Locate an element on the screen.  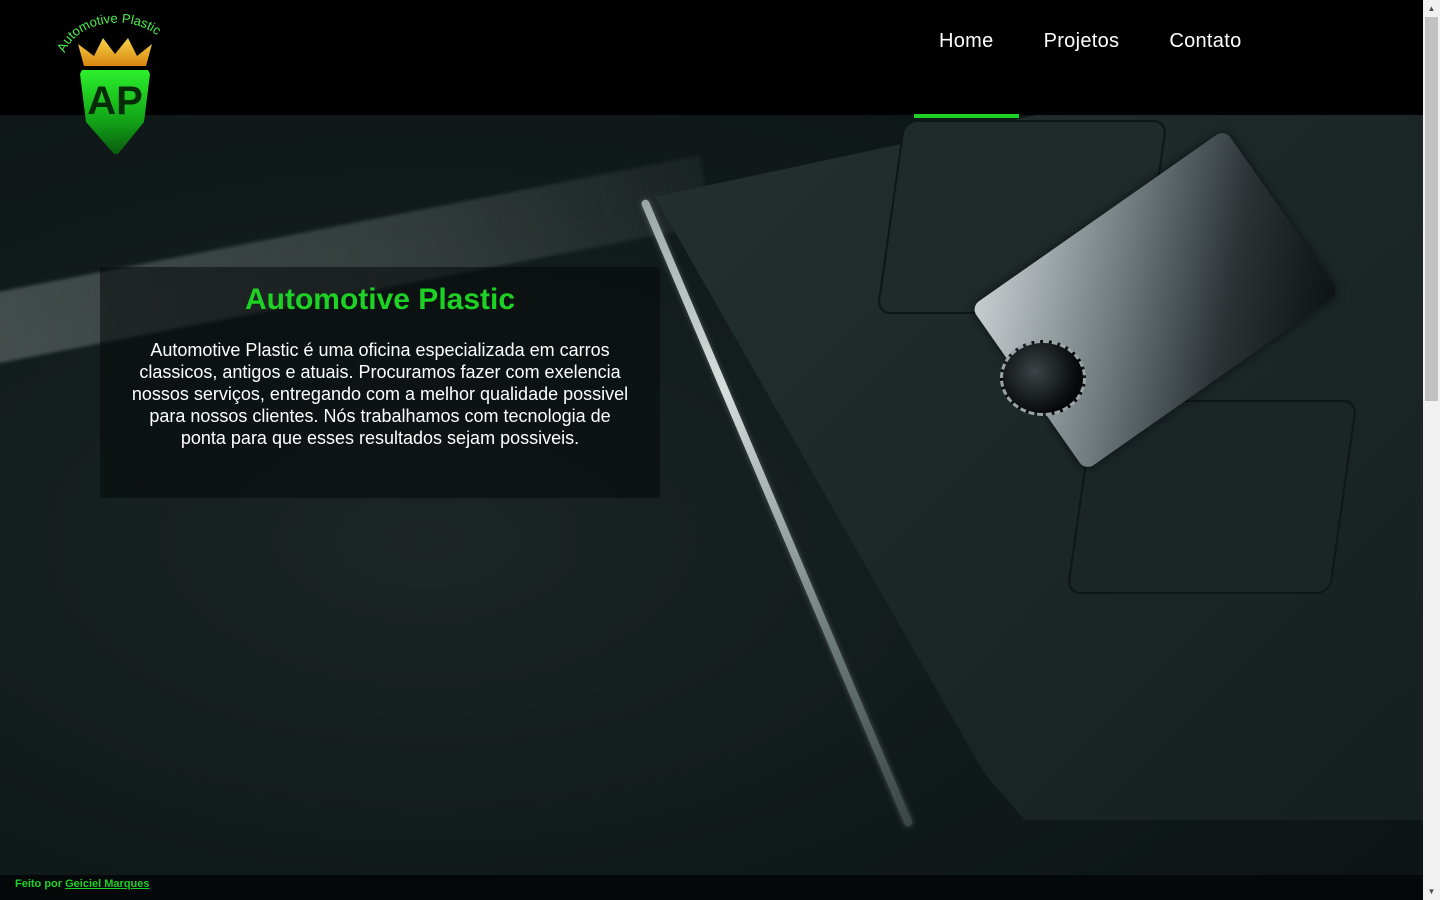
footer-credit: Feito por Geiciel Marques is located at coordinates (82, 884).